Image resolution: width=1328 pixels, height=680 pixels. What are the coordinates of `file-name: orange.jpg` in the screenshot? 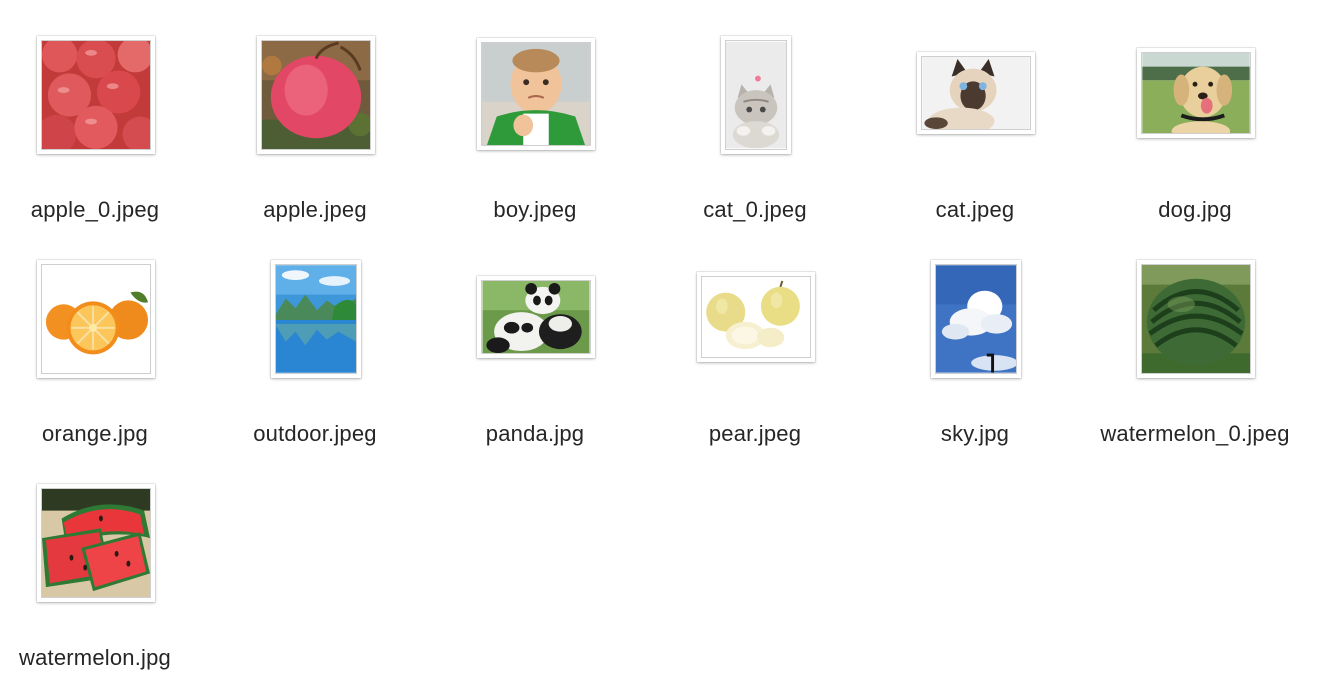 It's located at (95, 433).